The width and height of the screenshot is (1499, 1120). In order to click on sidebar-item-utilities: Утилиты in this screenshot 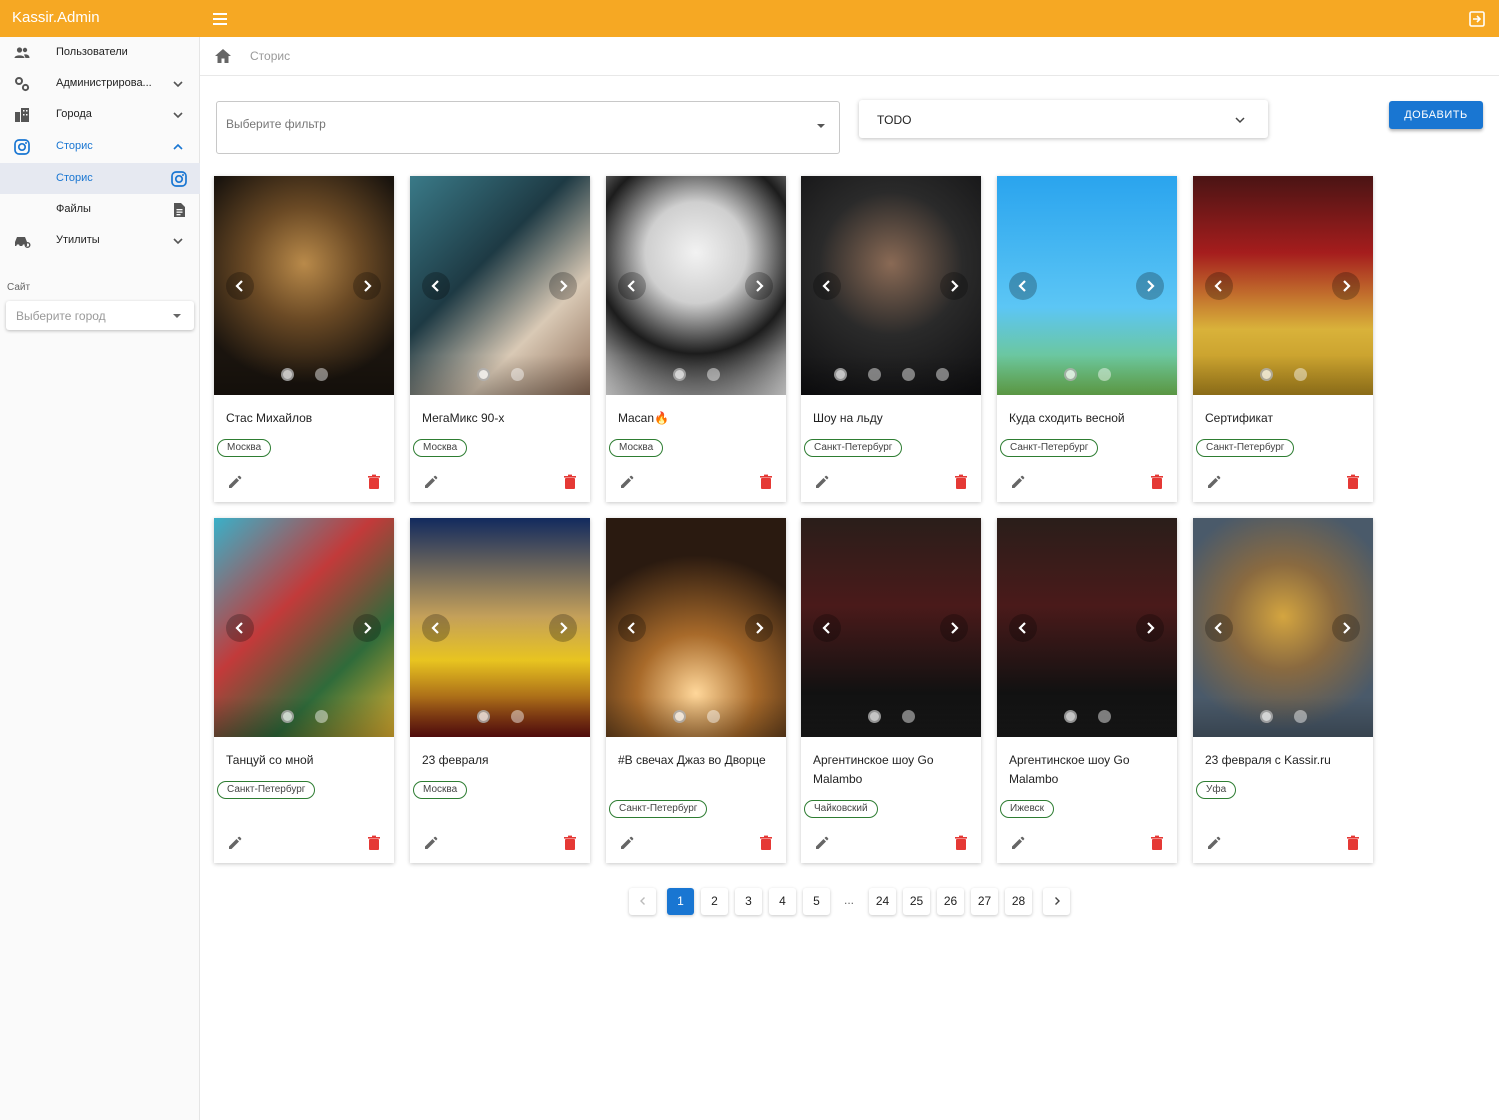, I will do `click(100, 240)`.